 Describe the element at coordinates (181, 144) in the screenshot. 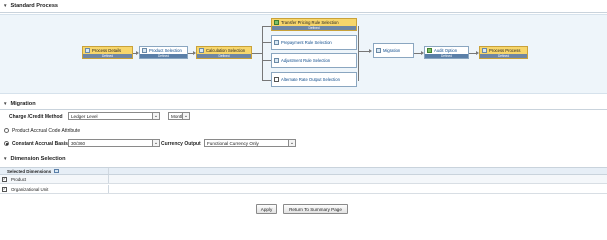

I see `currency-output-label: Currency Output` at that location.